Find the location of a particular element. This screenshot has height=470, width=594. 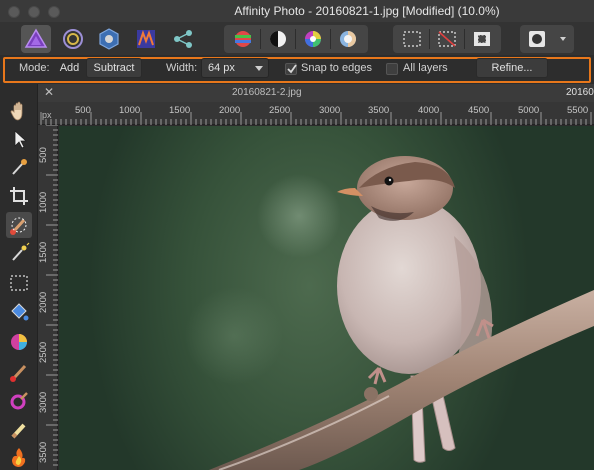

ruler-unit-label: px is located at coordinates (47, 115).